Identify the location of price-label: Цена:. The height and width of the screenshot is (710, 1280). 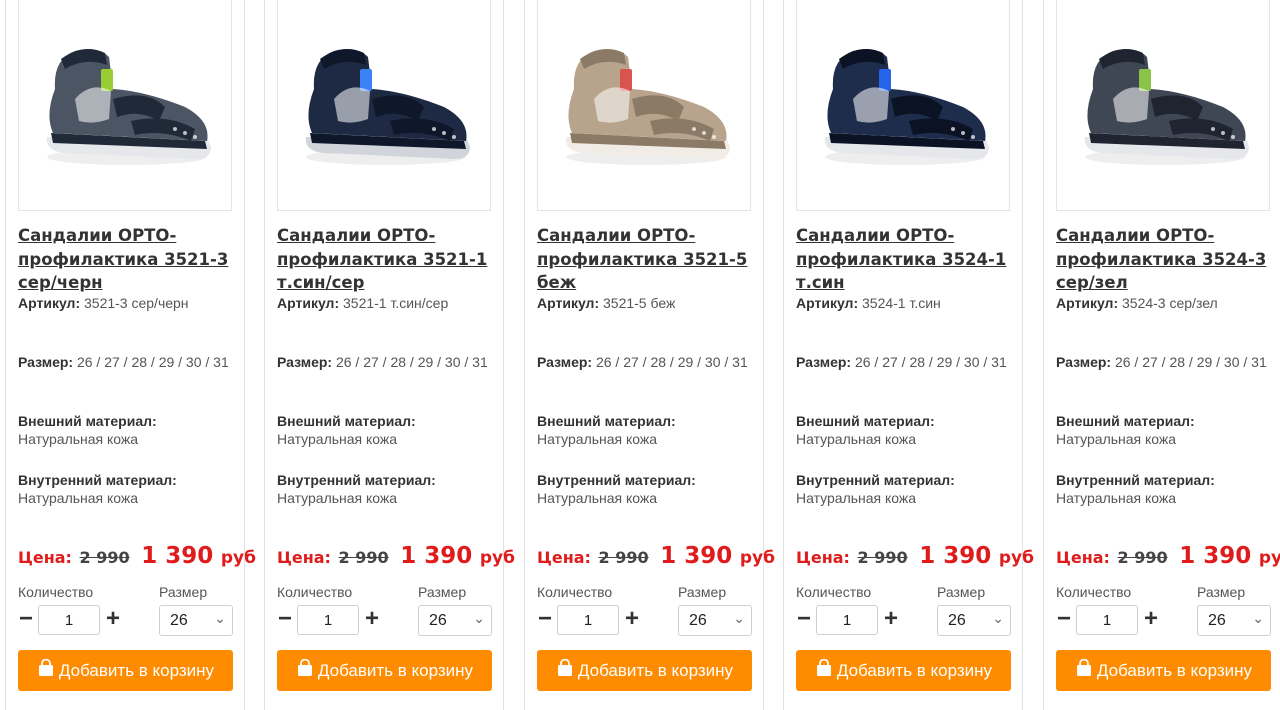
(45, 557).